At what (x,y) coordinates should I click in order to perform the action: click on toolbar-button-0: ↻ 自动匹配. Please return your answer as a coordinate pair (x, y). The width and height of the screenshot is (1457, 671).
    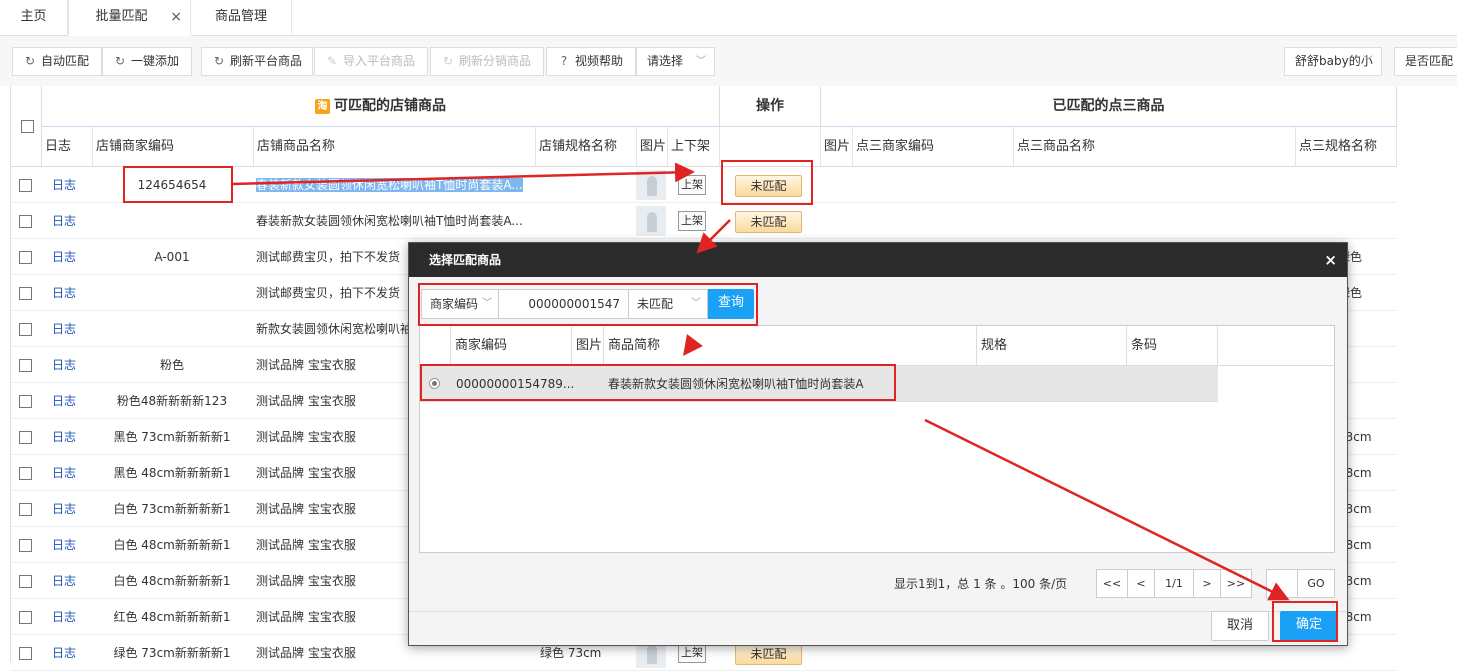
    Looking at the image, I should click on (57, 61).